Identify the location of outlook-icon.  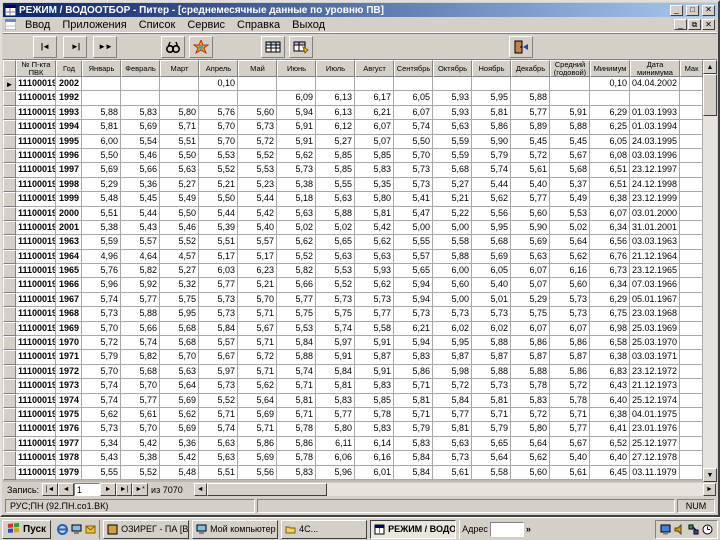
(90, 529).